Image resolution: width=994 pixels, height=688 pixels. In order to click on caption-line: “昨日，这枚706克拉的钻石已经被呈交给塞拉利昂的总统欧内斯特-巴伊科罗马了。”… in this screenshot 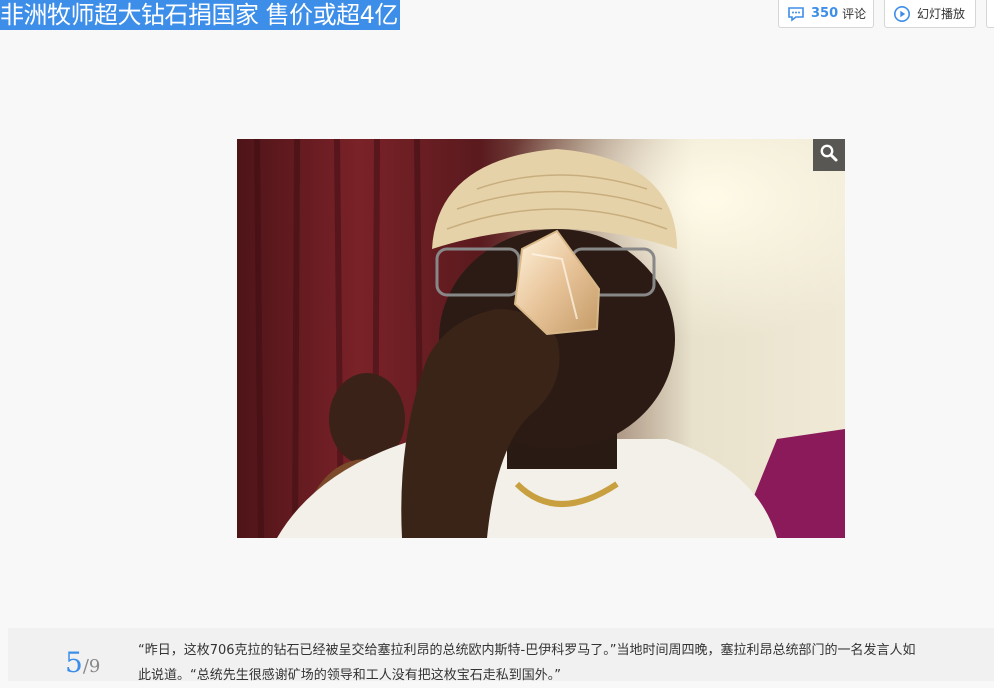, I will do `click(527, 650)`.